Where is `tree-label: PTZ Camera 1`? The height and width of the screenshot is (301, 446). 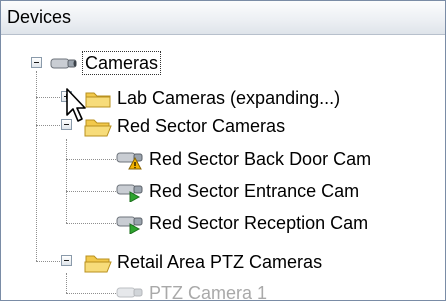
tree-label: PTZ Camera 1 is located at coordinates (208, 292).